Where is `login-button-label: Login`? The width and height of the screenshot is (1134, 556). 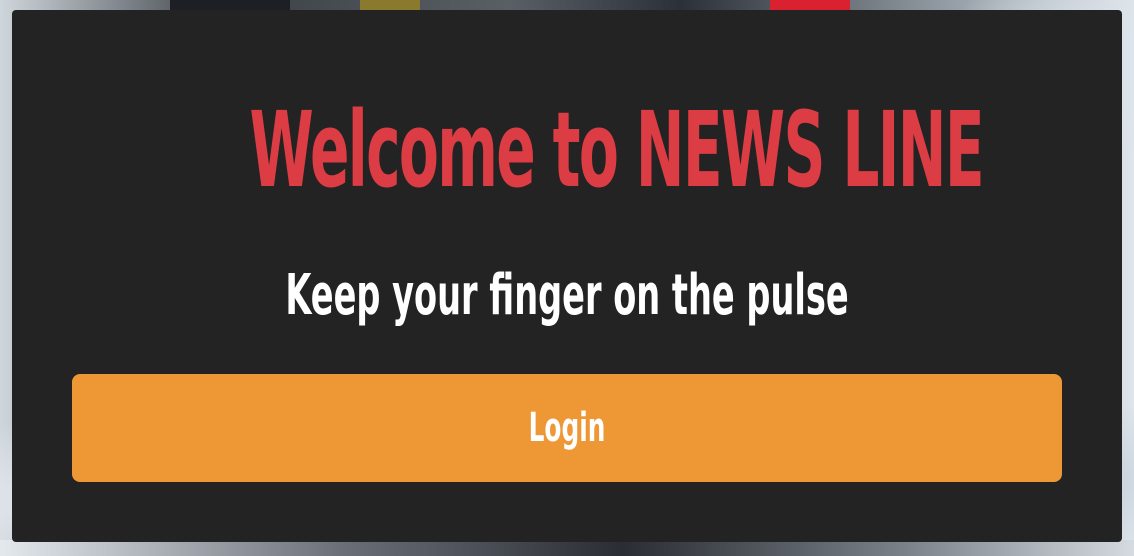
login-button-label: Login is located at coordinates (567, 428).